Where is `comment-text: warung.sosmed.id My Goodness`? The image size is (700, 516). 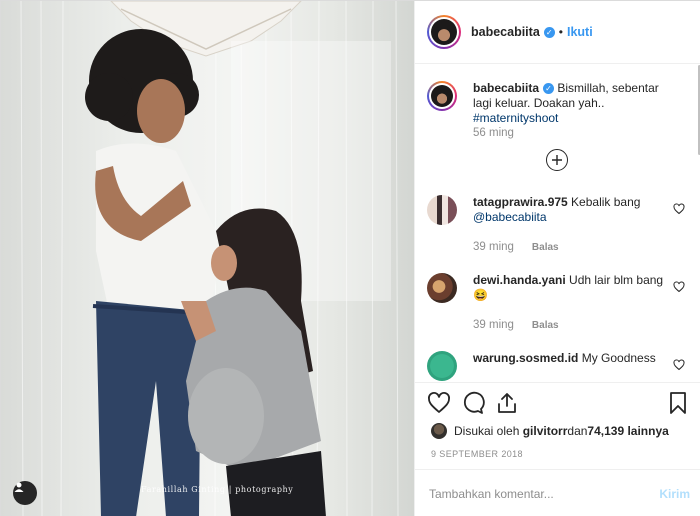
comment-text: warung.sosmed.id My Goodness is located at coordinates (571, 358).